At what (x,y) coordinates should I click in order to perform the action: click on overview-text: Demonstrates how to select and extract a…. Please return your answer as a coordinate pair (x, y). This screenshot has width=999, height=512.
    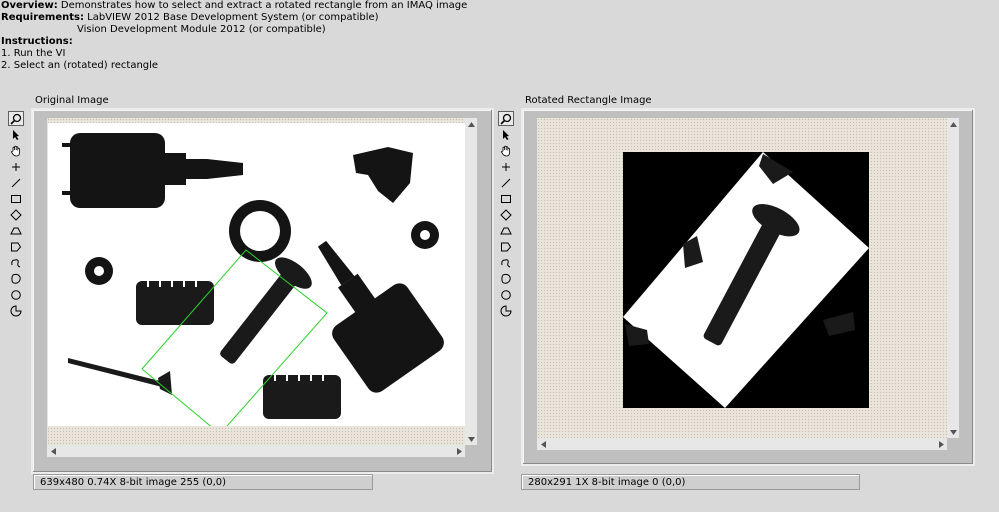
    Looking at the image, I should click on (264, 5).